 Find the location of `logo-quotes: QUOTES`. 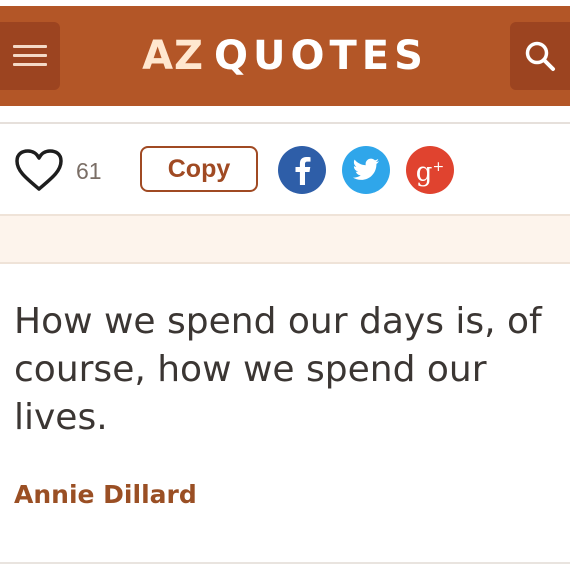

logo-quotes: QUOTES is located at coordinates (321, 56).